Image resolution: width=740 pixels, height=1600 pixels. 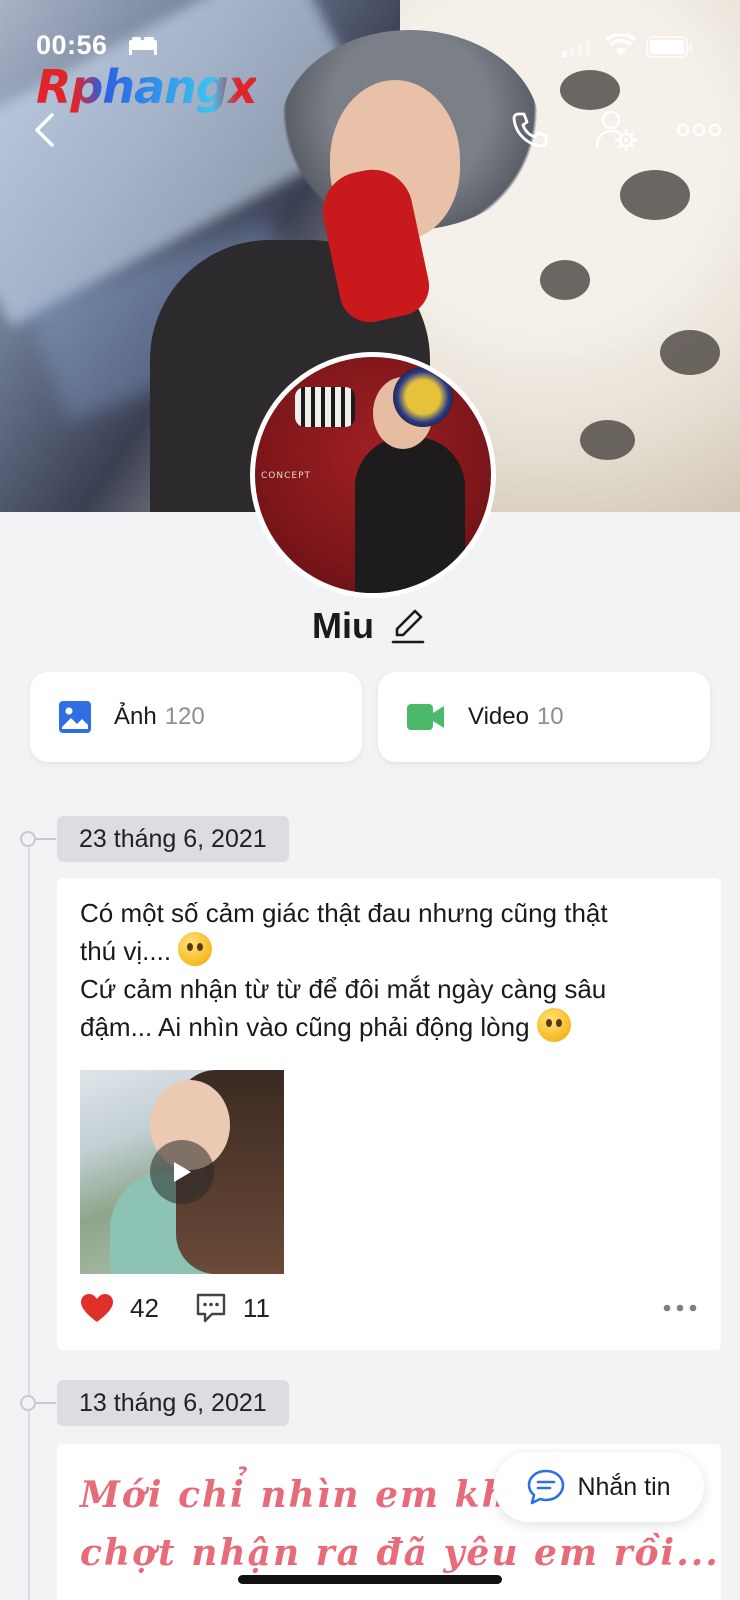 I want to click on brand-logo: Rphangx, so click(x=146, y=87).